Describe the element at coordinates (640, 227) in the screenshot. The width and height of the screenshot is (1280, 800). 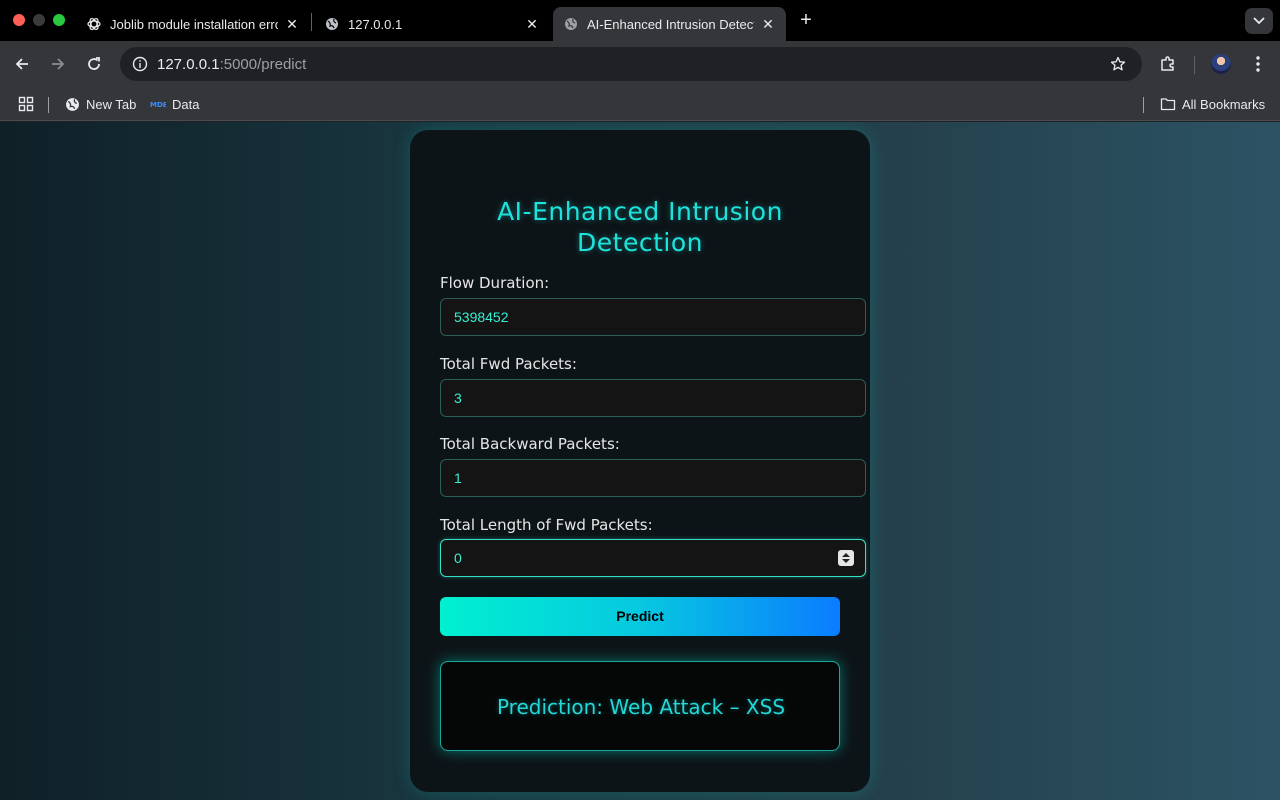
I see `page-title: AI-Enhanced Intrusion Detection` at that location.